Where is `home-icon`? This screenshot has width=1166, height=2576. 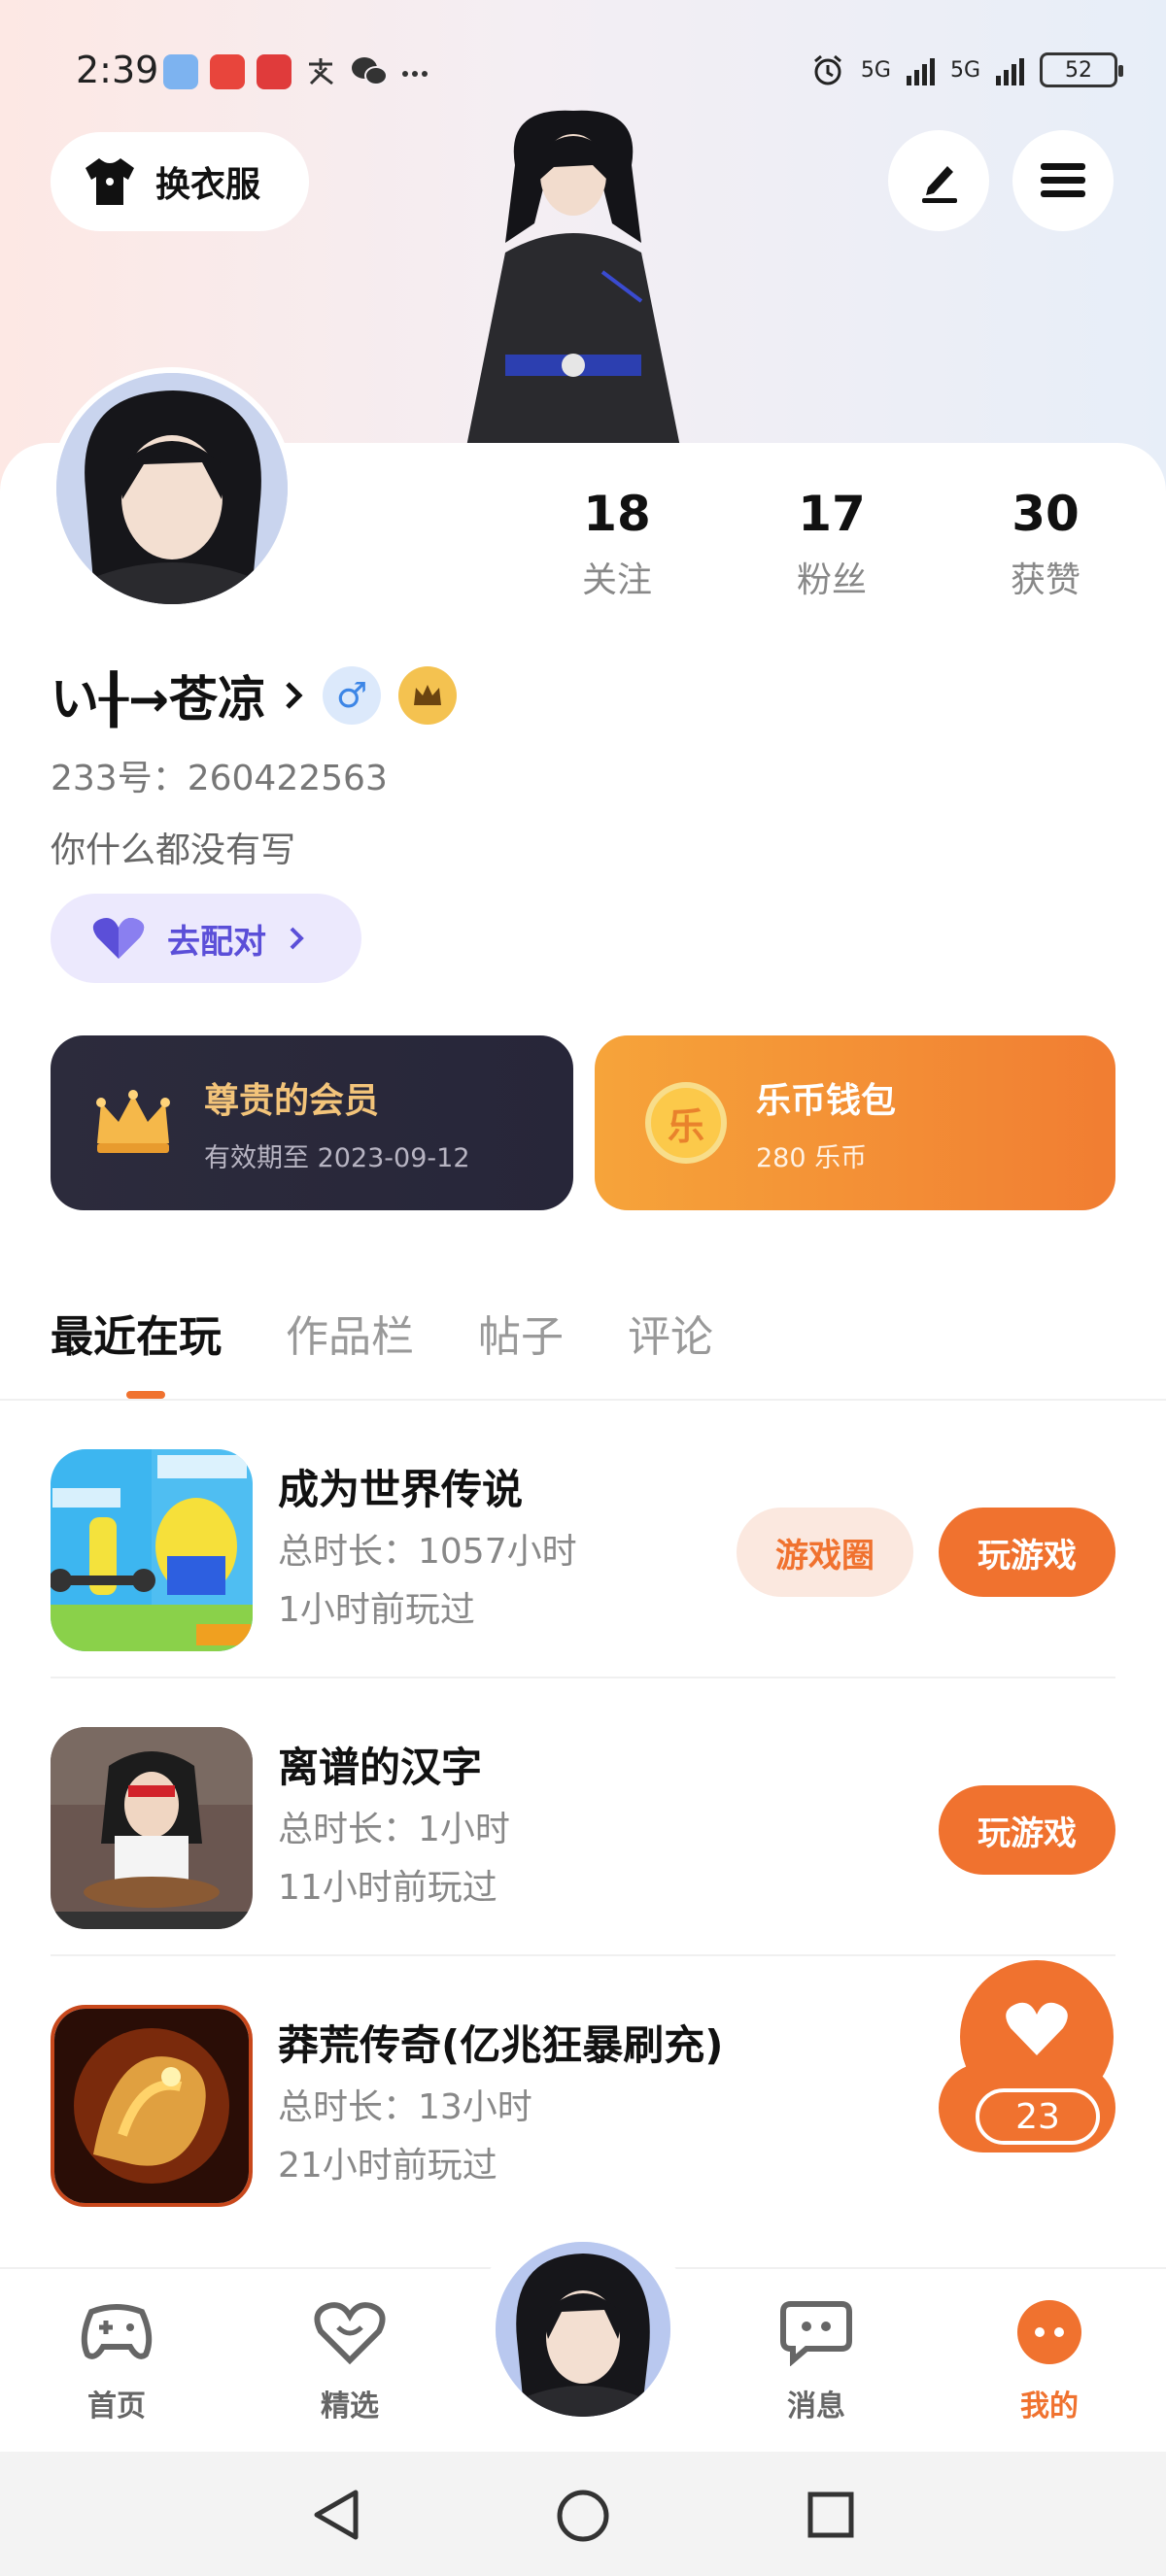
home-icon is located at coordinates (583, 2516).